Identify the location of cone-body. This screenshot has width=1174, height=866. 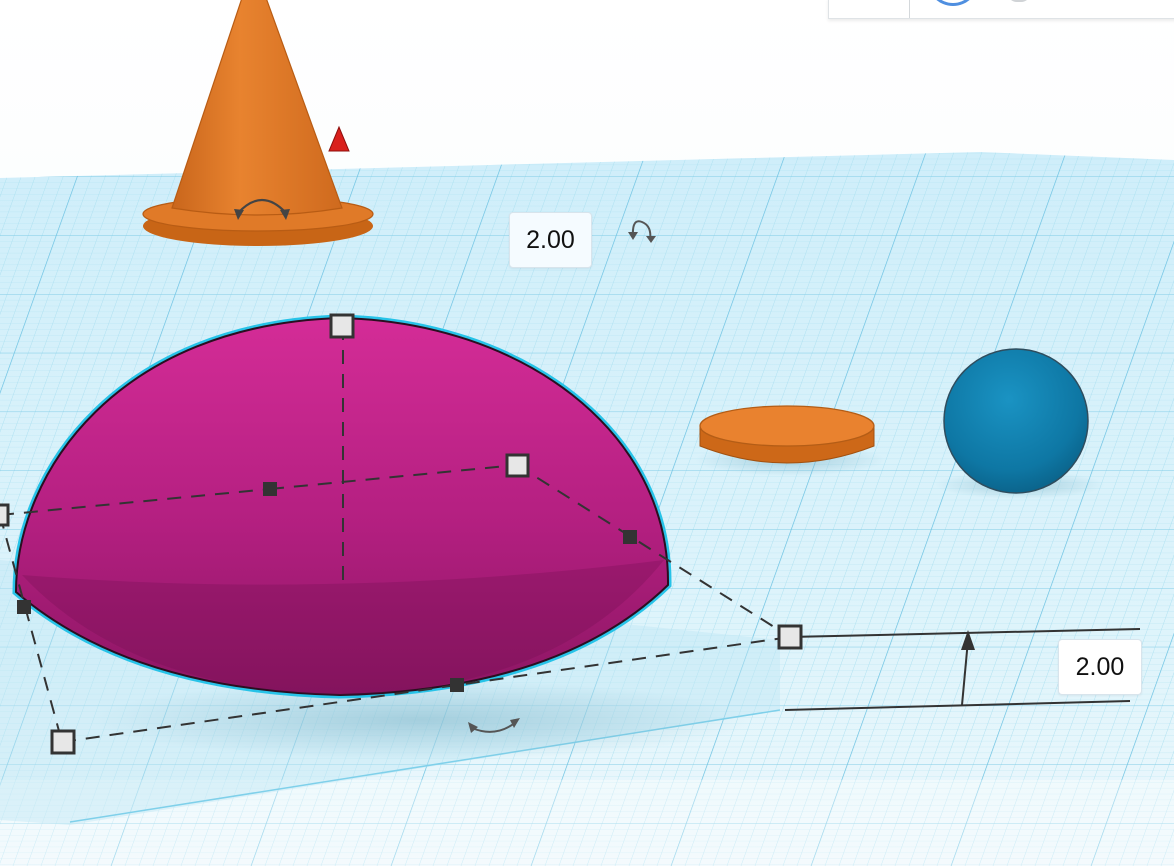
(257, 108).